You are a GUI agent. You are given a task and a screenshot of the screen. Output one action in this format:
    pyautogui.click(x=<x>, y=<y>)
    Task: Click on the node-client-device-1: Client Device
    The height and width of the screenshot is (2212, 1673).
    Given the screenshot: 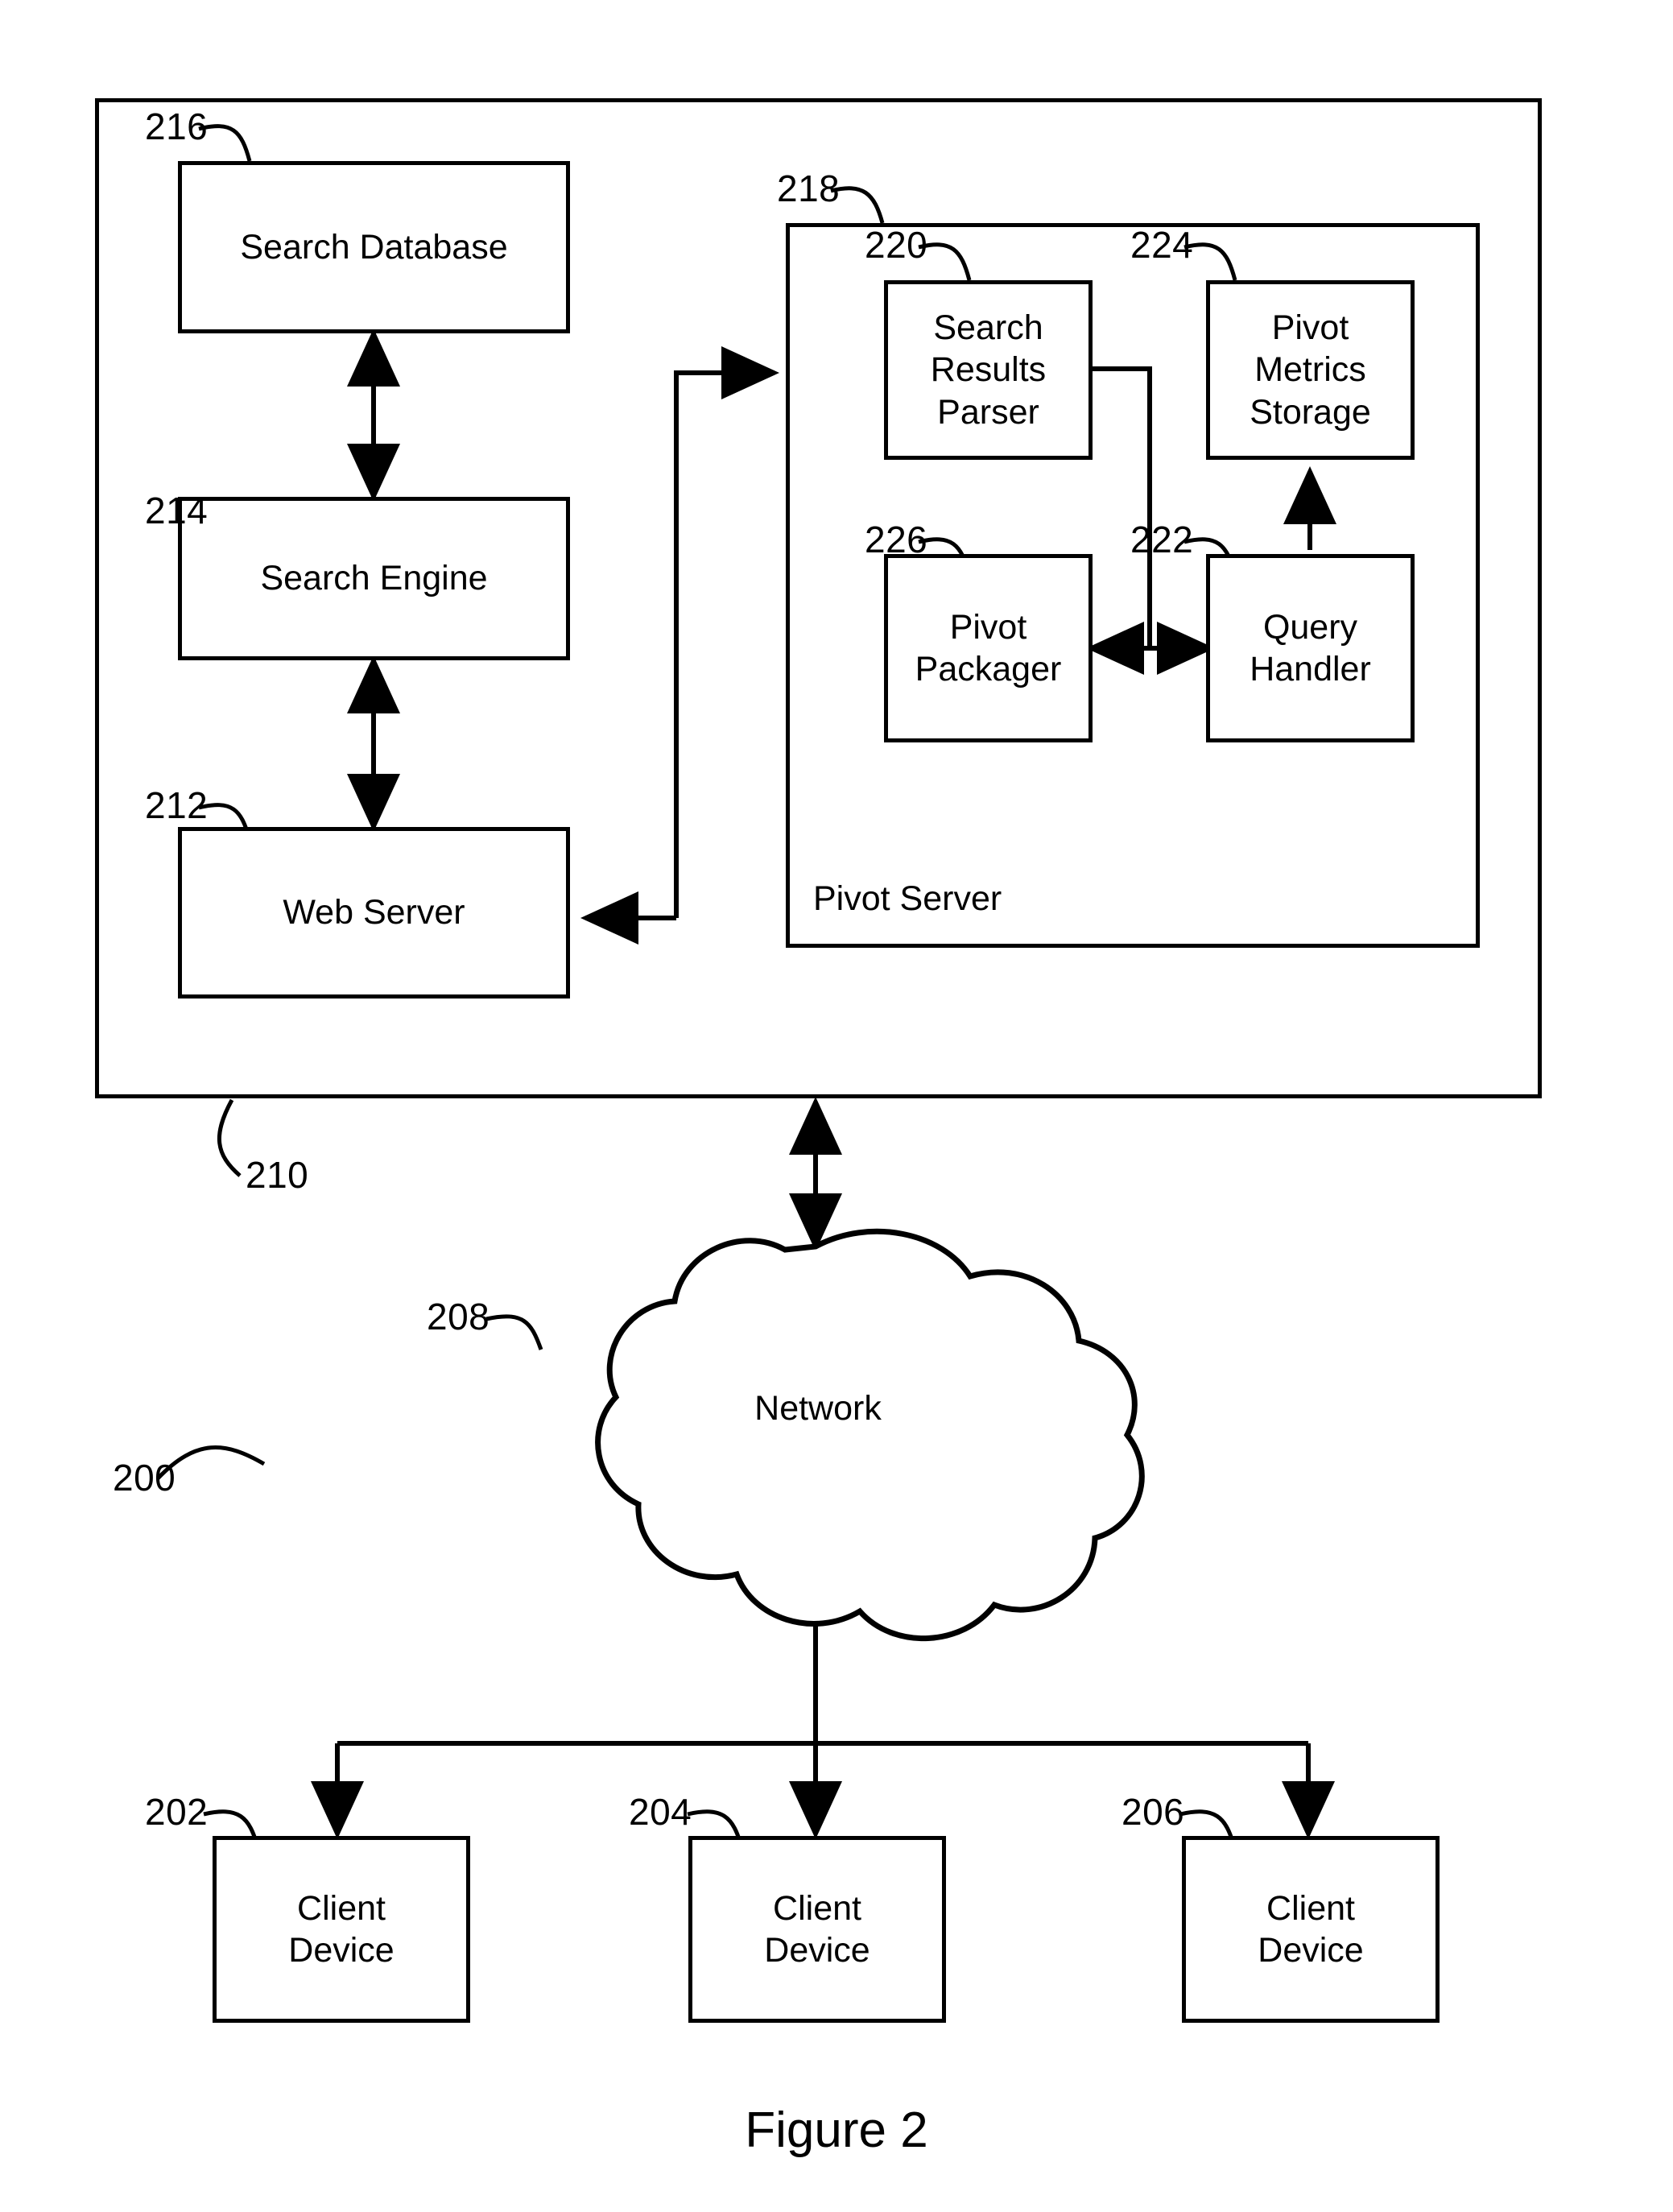 What is the action you would take?
    pyautogui.click(x=341, y=1929)
    